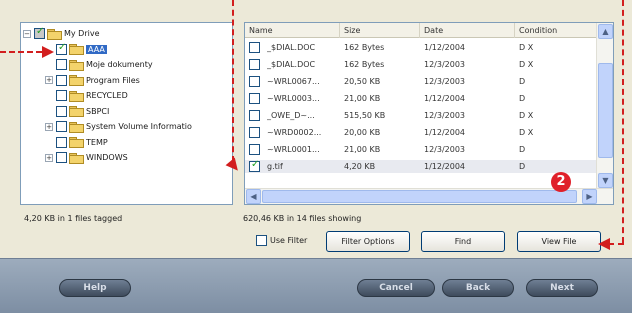 This screenshot has height=313, width=632. Describe the element at coordinates (562, 288) in the screenshot. I see `next-button: Next` at that location.